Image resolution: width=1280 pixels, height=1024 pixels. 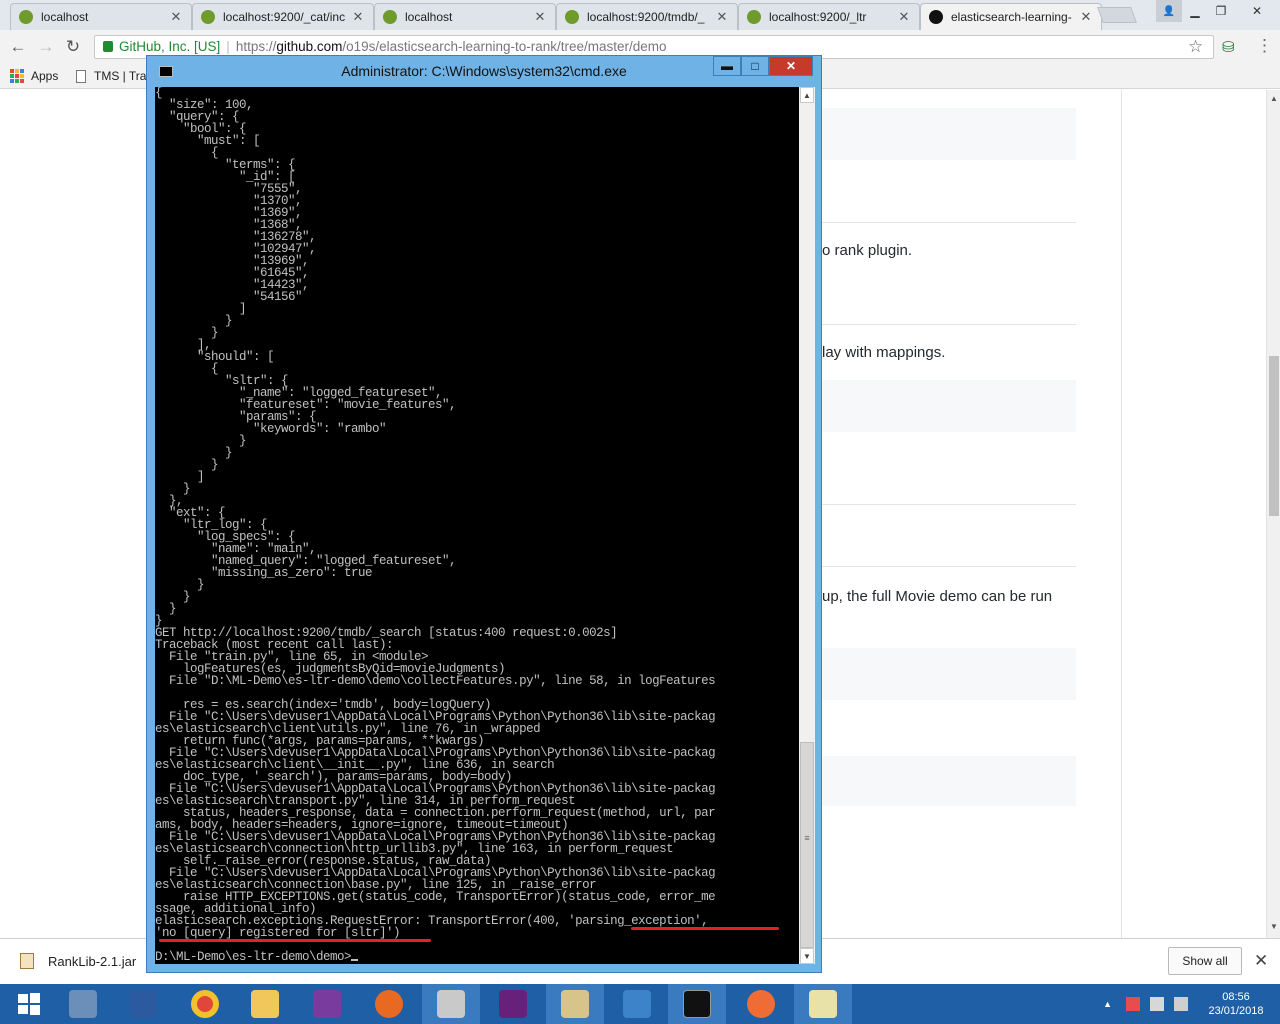 What do you see at coordinates (727, 66) in the screenshot?
I see `cmd-minimize-button: ▬` at bounding box center [727, 66].